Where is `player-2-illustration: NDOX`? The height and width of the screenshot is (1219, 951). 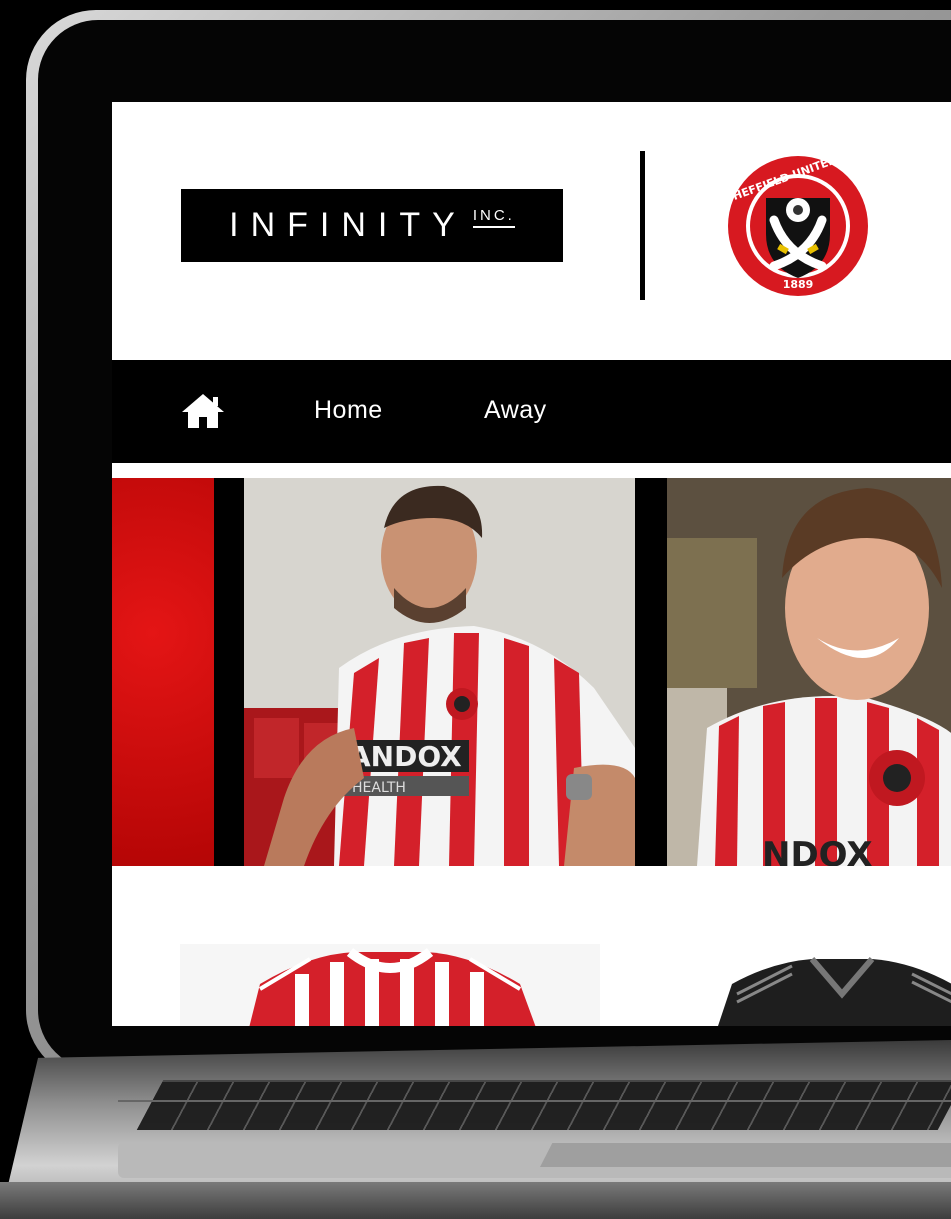
player-2-illustration: NDOX is located at coordinates (809, 672).